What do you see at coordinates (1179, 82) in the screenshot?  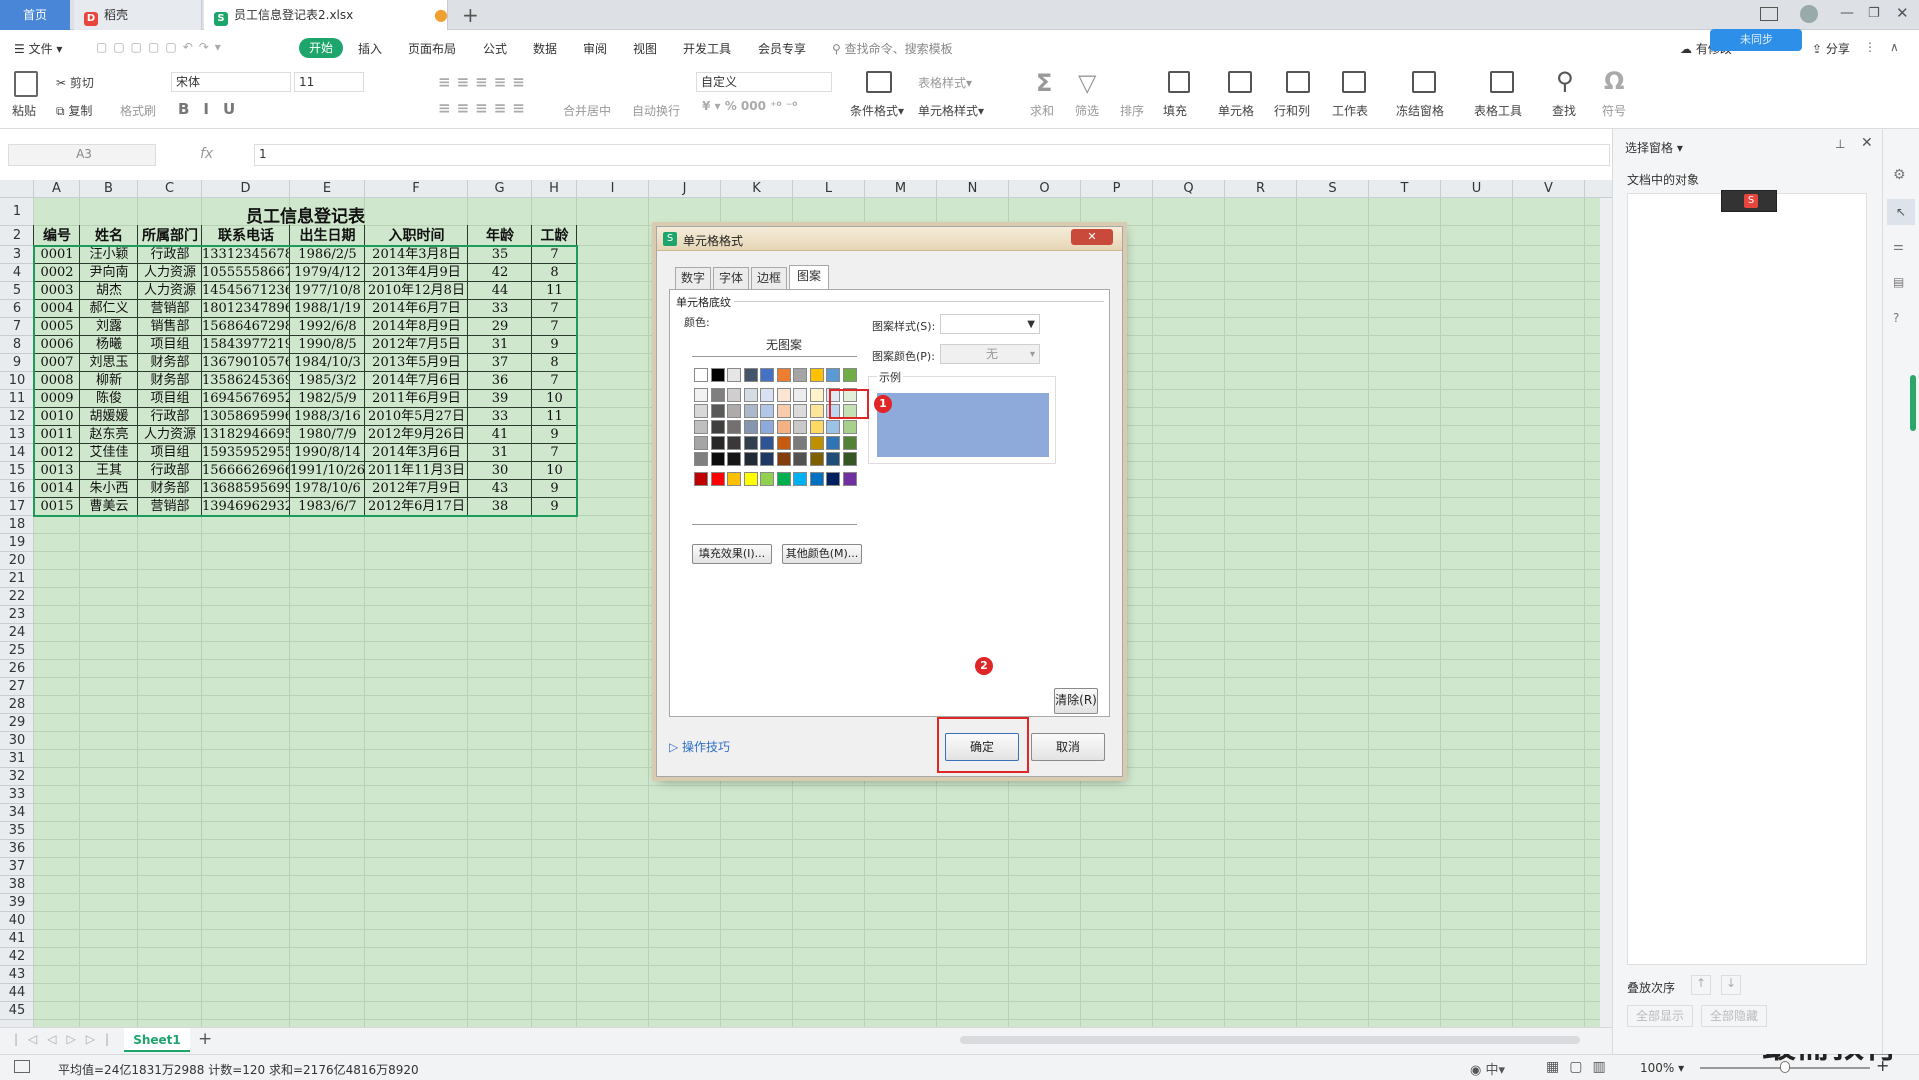 I see `fill-icon` at bounding box center [1179, 82].